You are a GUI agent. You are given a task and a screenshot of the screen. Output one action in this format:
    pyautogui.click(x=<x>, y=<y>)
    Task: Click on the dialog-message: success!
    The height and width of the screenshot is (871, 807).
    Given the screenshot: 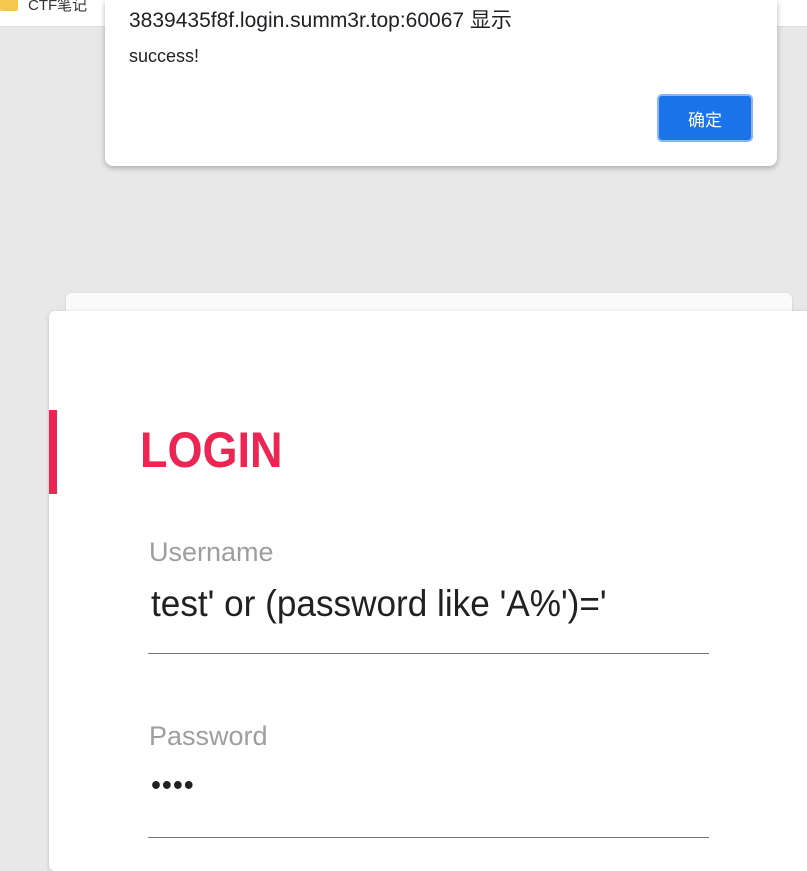 What is the action you would take?
    pyautogui.click(x=164, y=56)
    